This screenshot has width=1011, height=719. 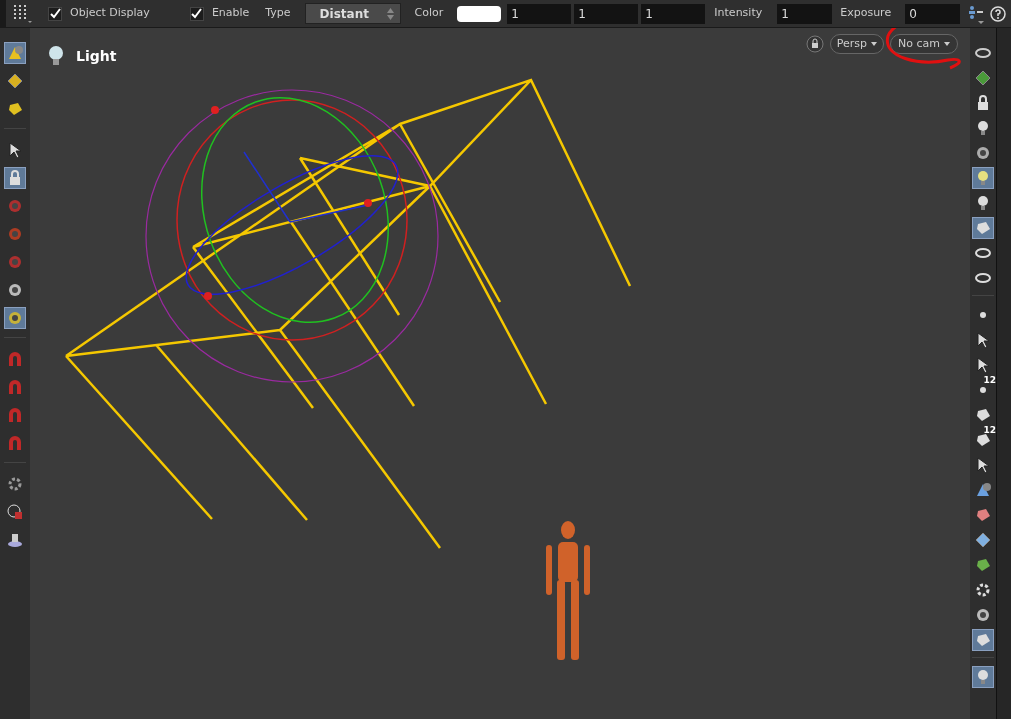 I want to click on checkbox-label: Object Display, so click(x=110, y=13).